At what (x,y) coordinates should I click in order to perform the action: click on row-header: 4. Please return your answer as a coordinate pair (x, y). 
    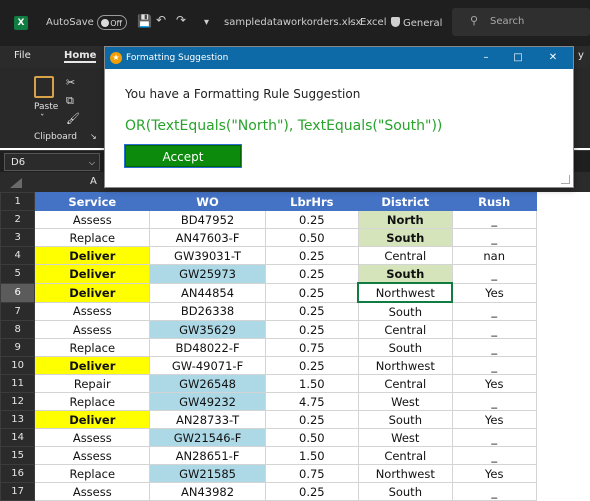
    Looking at the image, I should click on (18, 255).